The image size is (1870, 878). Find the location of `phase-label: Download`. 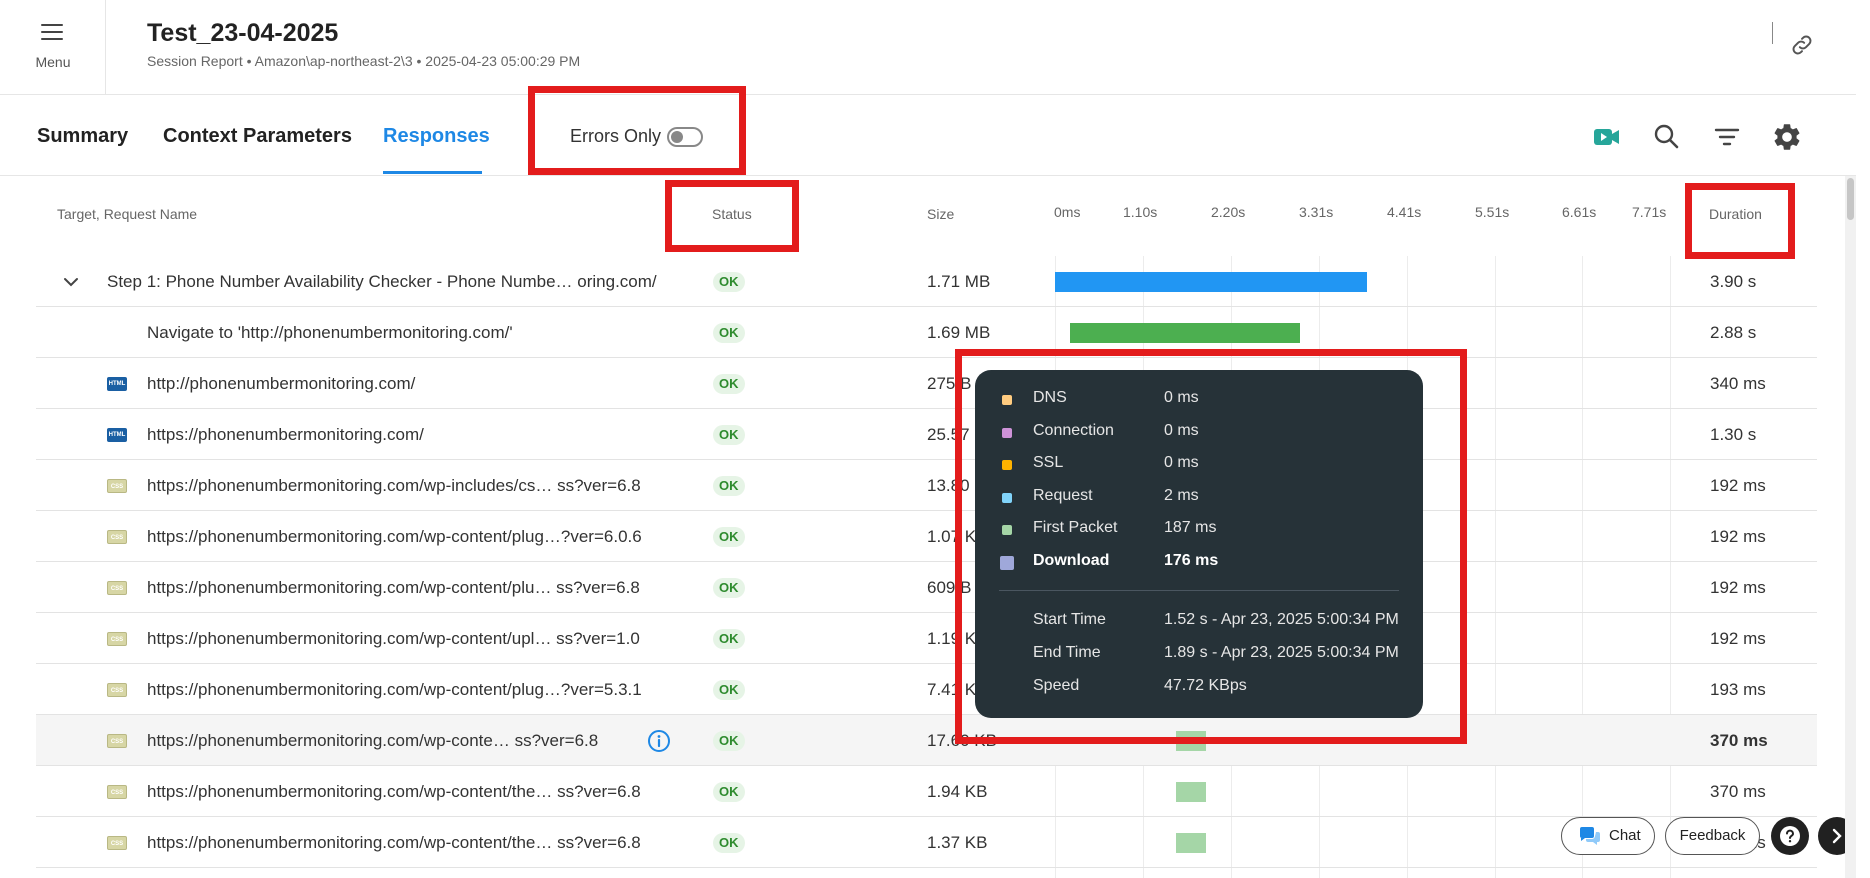

phase-label: Download is located at coordinates (1071, 560).